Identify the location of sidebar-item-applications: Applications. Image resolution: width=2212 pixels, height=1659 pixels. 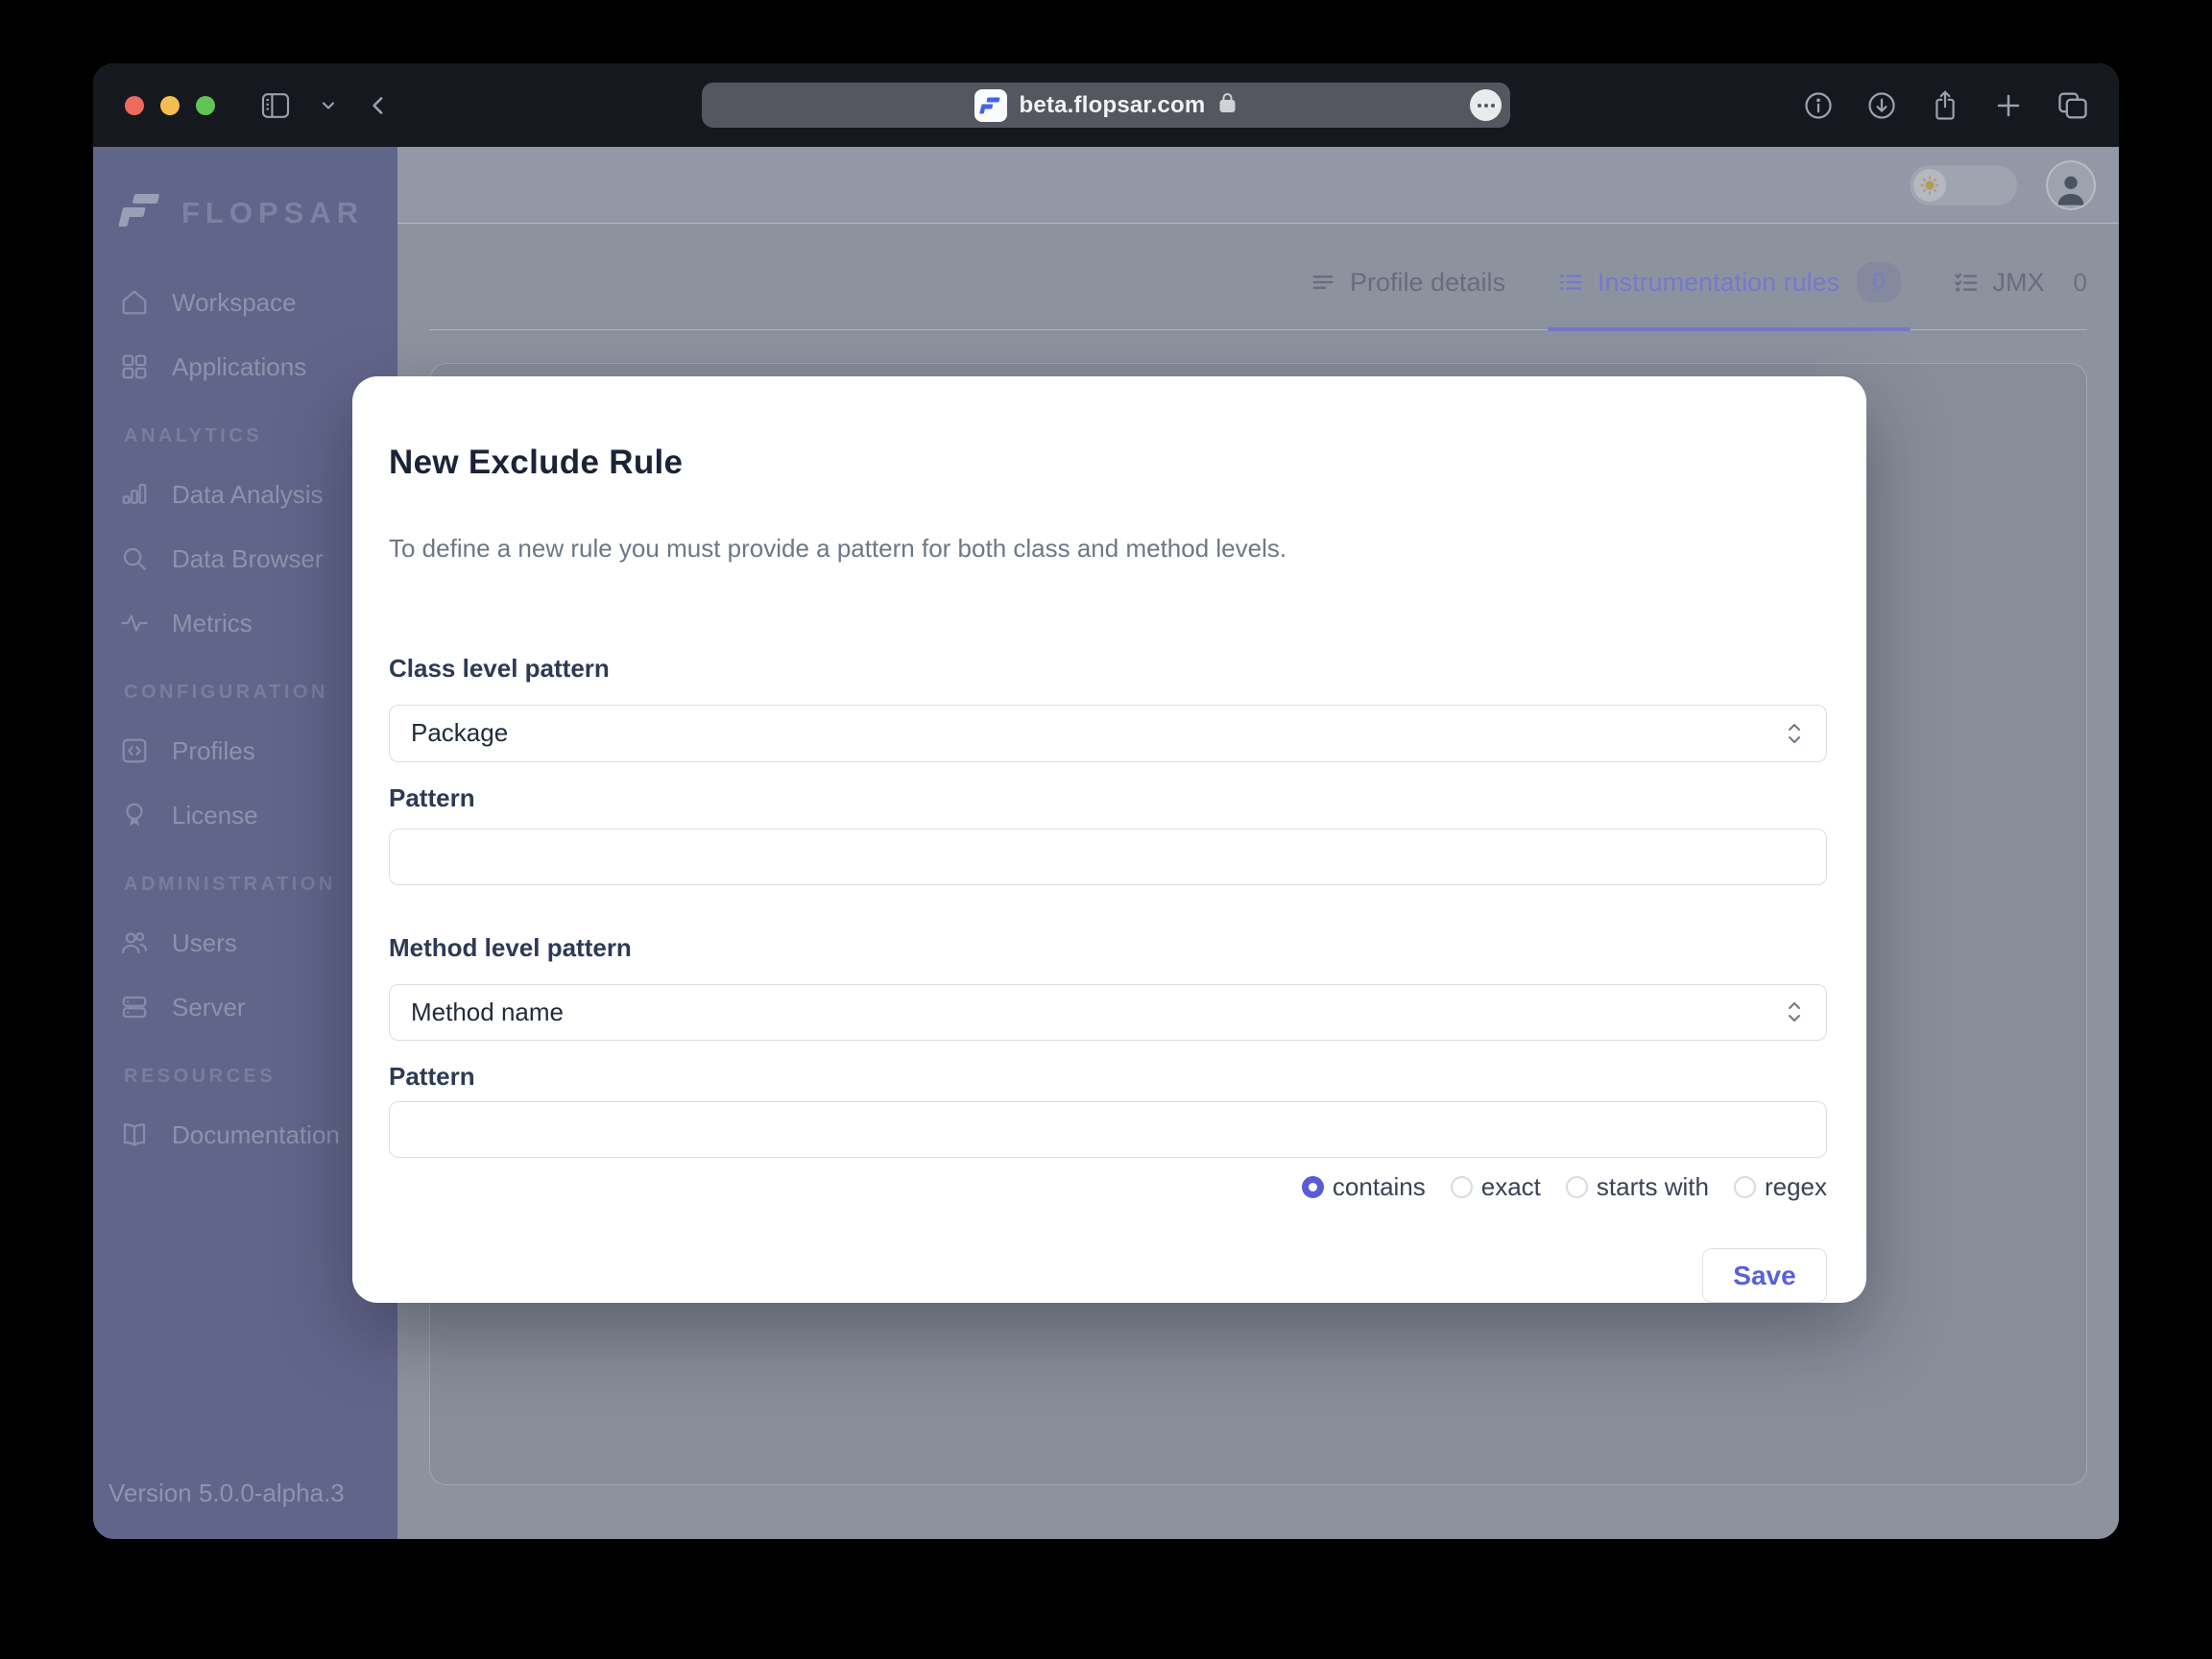
(258, 367).